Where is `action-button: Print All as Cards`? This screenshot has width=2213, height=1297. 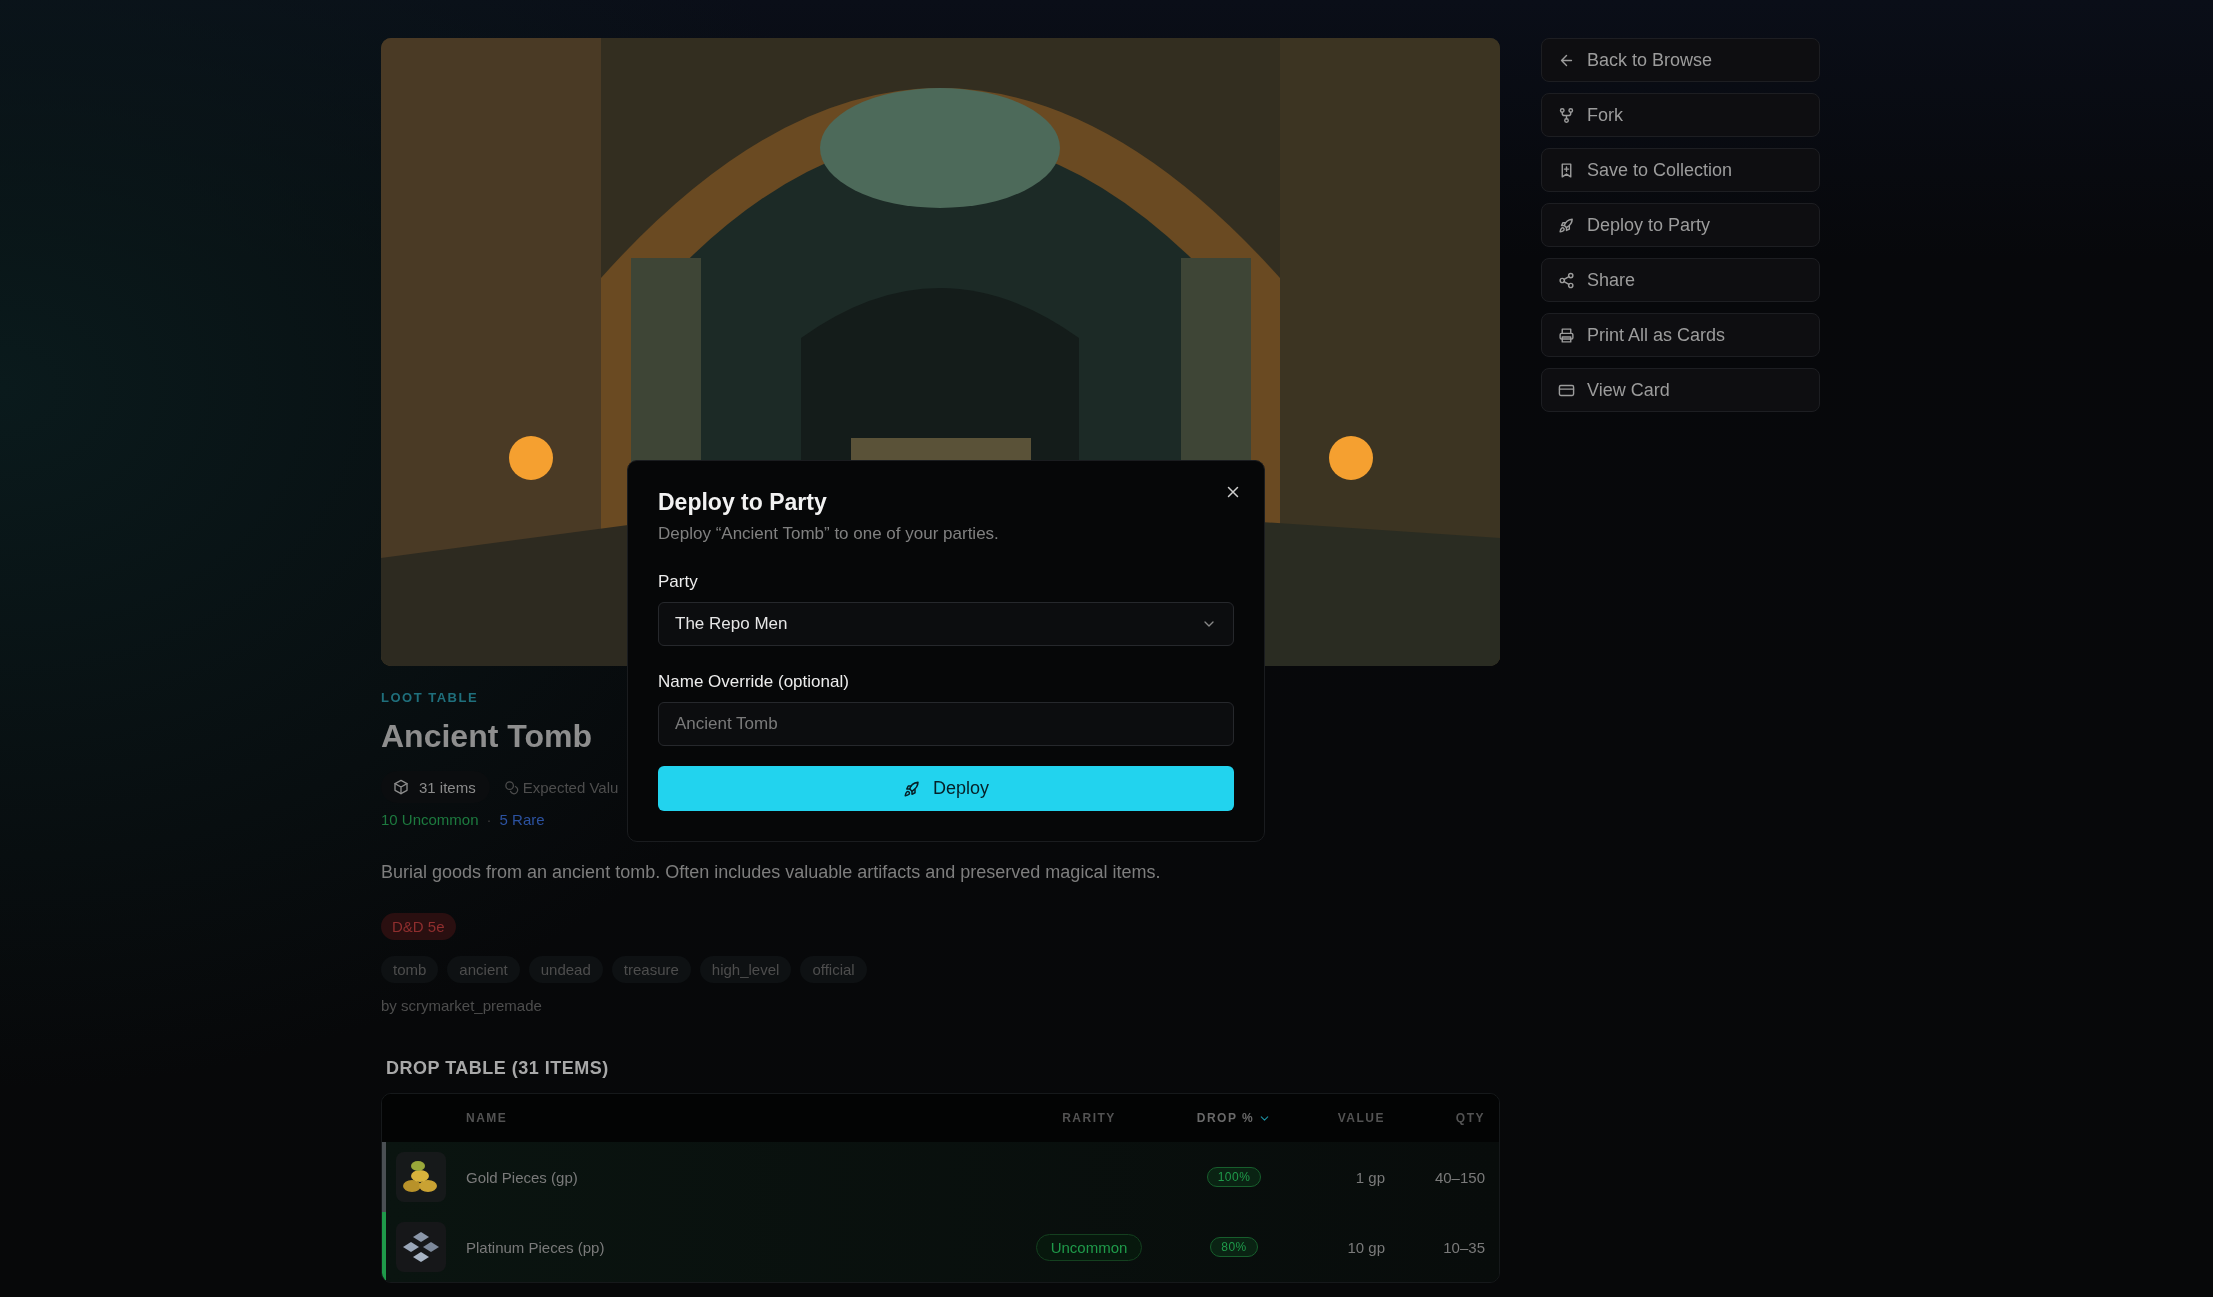
action-button: Print All as Cards is located at coordinates (1680, 335).